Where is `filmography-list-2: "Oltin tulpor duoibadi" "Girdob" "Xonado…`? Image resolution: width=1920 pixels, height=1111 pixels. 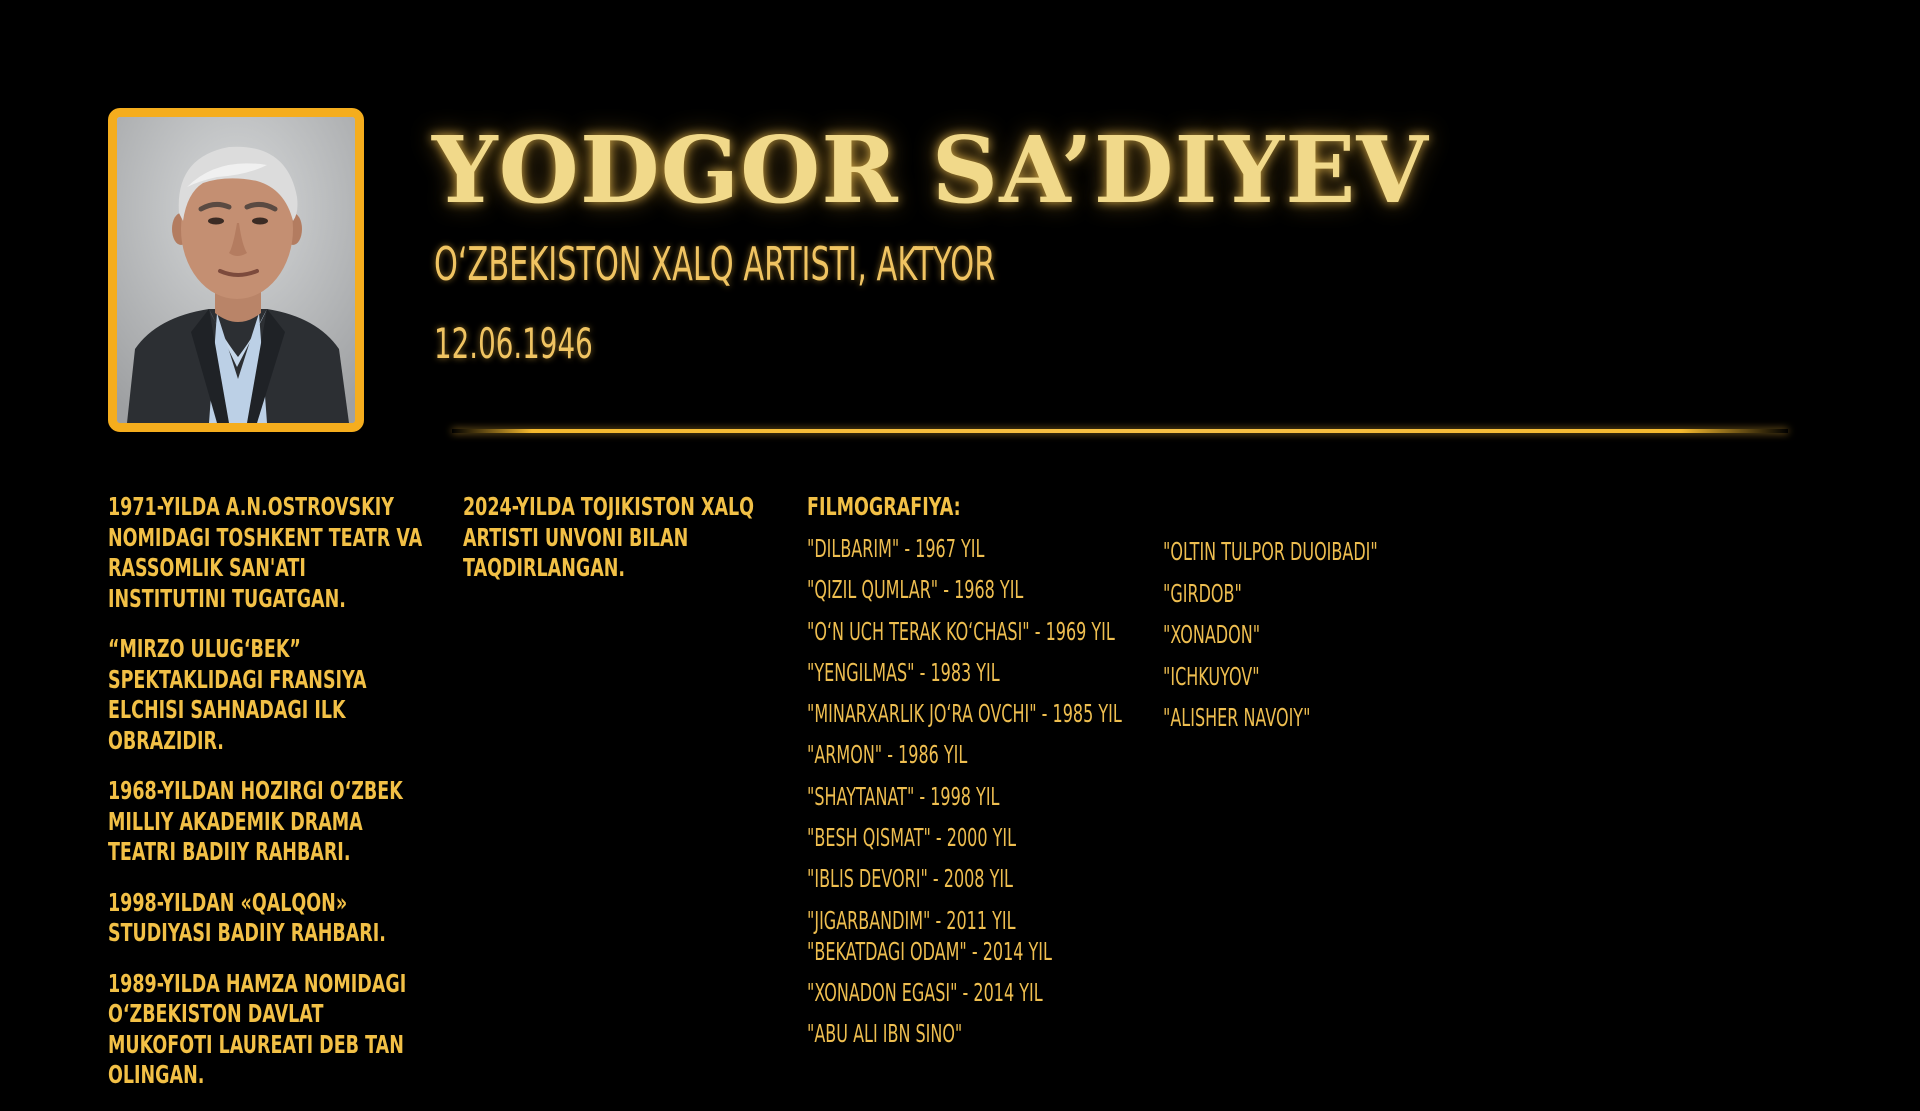 filmography-list-2: "Oltin tulpor duoibadi" "Girdob" "Xonado… is located at coordinates (1331, 641).